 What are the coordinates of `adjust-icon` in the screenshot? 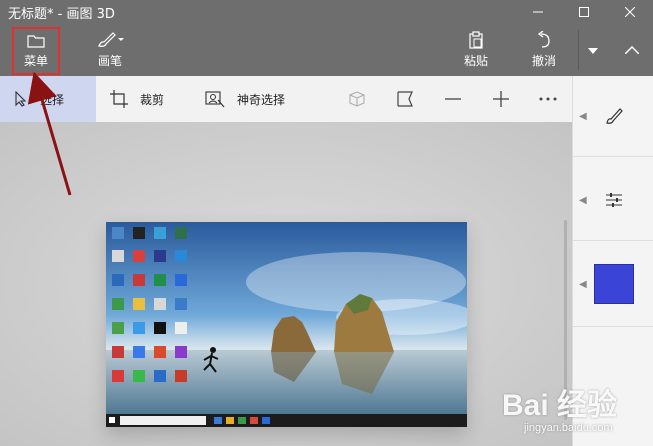 It's located at (613, 200).